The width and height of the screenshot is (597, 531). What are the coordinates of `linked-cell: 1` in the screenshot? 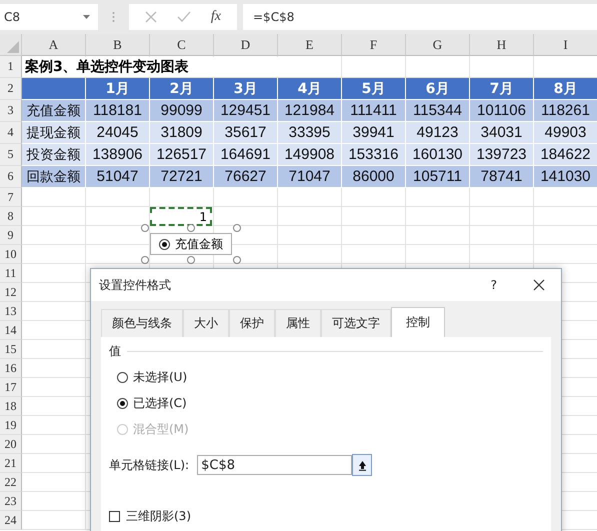 It's located at (181, 216).